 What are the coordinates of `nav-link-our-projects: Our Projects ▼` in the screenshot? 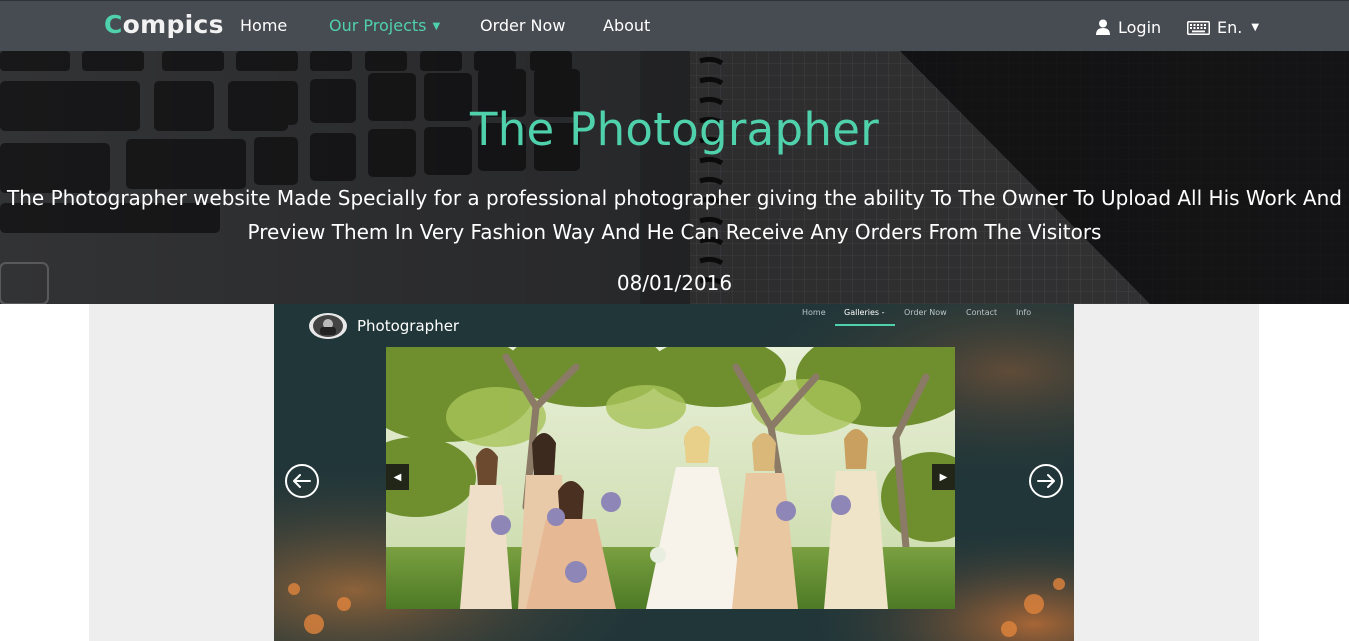 It's located at (384, 25).